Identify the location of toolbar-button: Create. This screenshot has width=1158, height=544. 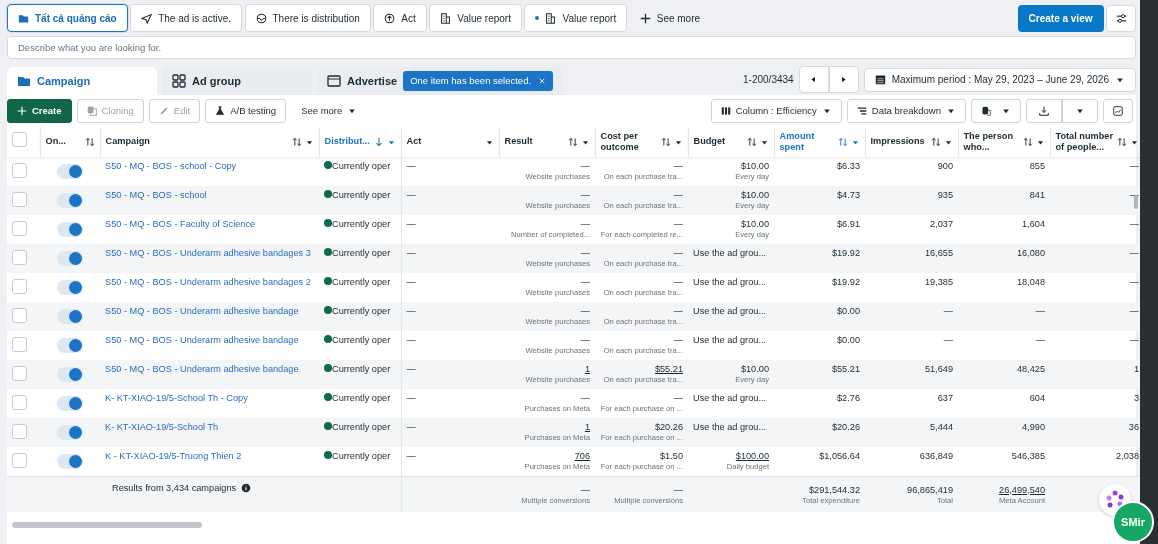
(39, 111).